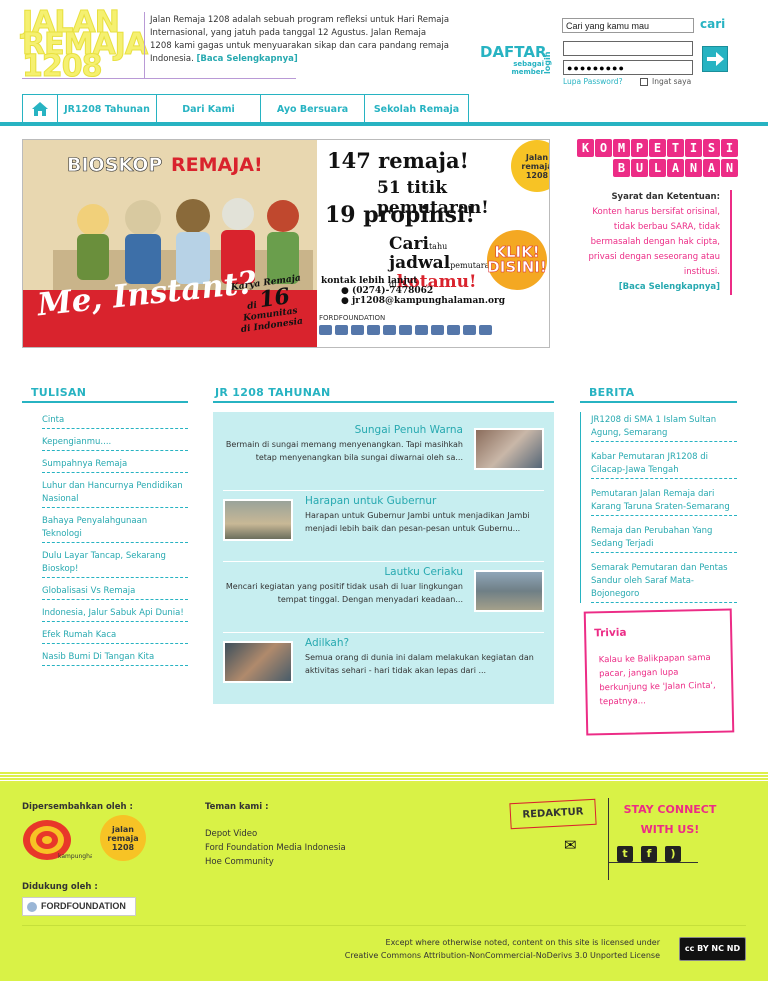  What do you see at coordinates (104, 562) in the screenshot?
I see `list-item-link: Dulu Layar Tancap, Sekarang Bioskop!` at bounding box center [104, 562].